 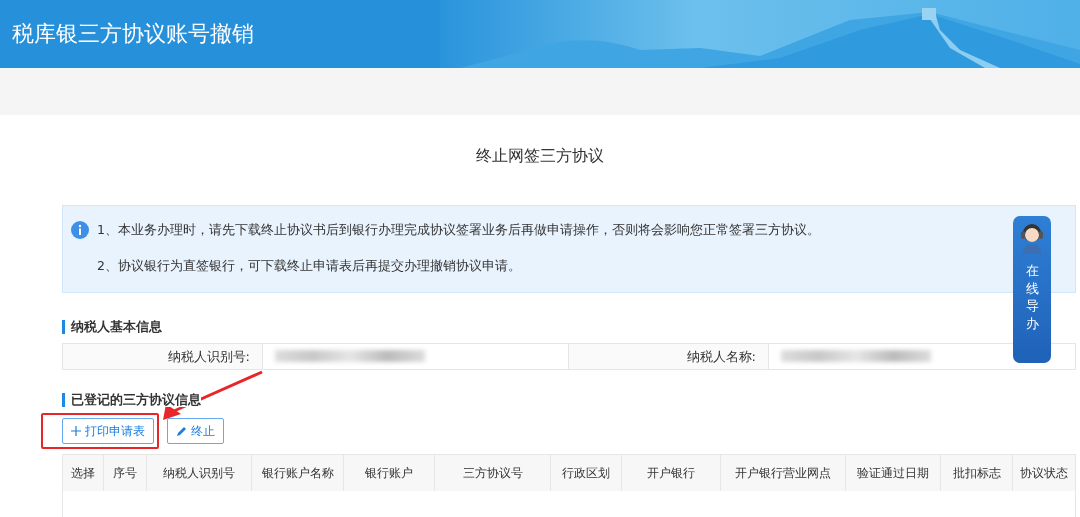 I want to click on column-header: 序号, so click(x=125, y=472).